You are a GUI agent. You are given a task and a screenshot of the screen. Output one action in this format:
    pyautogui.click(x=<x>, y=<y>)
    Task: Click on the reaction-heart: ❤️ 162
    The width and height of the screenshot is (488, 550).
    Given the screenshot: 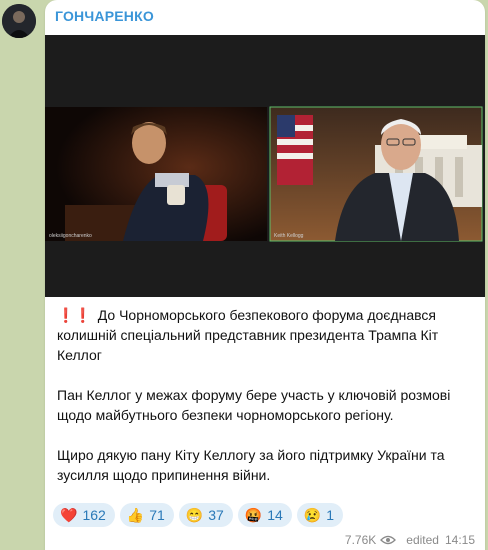 What is the action you would take?
    pyautogui.click(x=84, y=515)
    